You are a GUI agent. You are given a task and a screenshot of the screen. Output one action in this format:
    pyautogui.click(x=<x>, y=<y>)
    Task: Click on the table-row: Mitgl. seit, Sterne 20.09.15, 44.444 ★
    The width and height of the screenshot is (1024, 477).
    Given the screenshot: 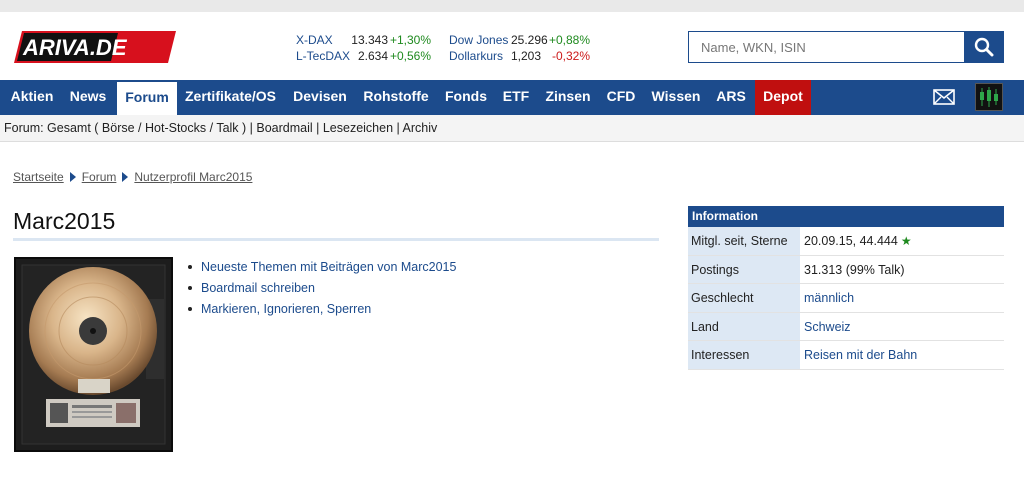 What is the action you would take?
    pyautogui.click(x=846, y=241)
    